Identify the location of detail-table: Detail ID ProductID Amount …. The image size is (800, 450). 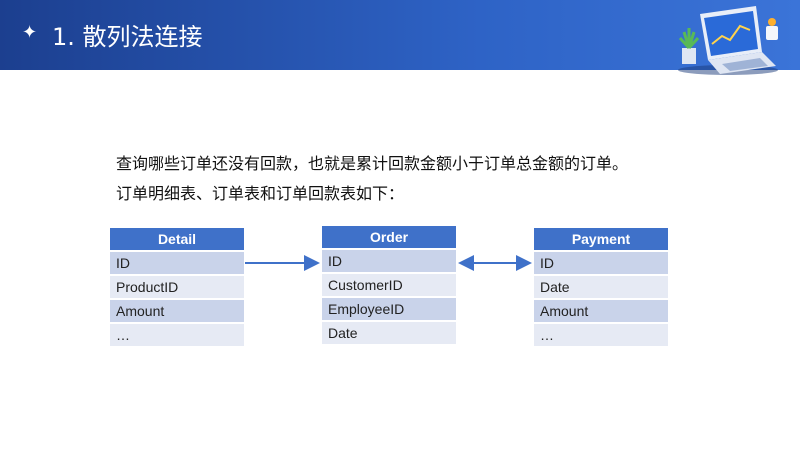
(177, 287).